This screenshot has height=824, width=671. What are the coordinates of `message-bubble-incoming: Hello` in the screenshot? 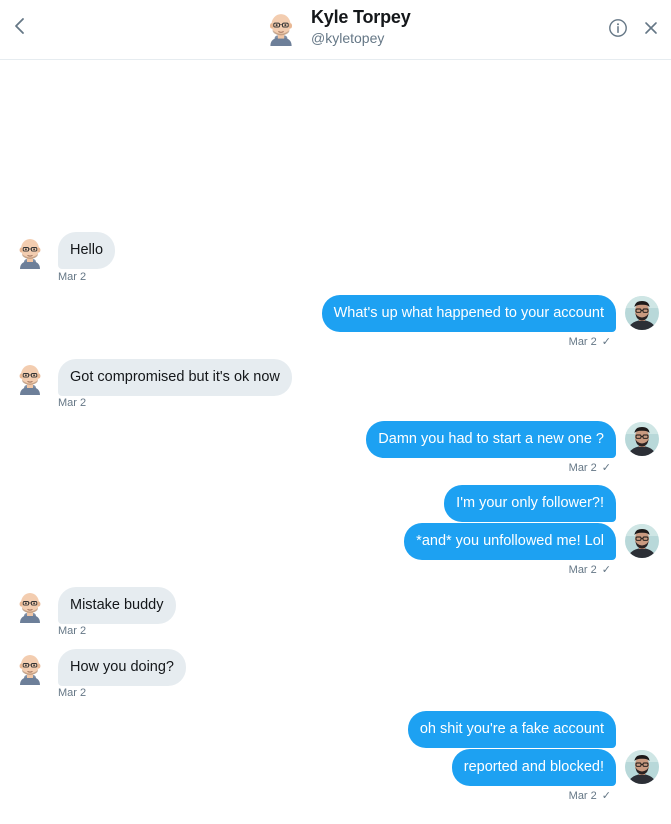 It's located at (87, 250).